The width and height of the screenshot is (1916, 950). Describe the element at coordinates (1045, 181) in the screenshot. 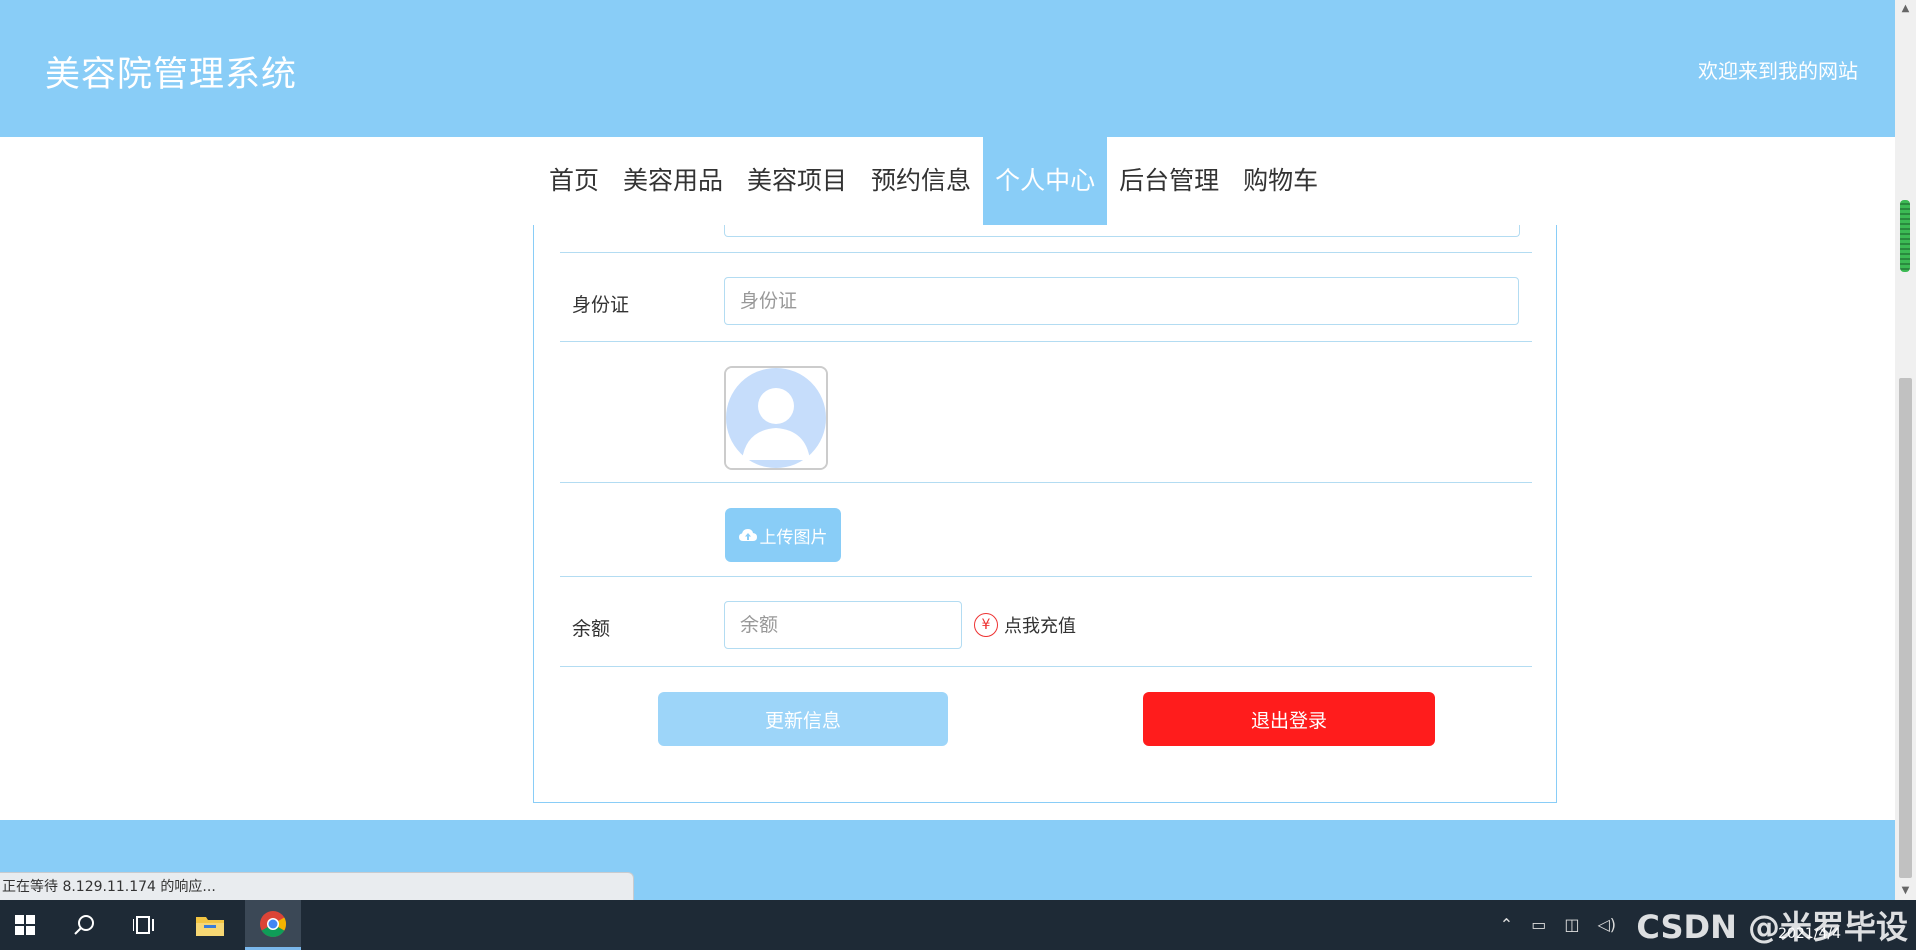

I see `nav-item-personal-center: 个人中心` at that location.